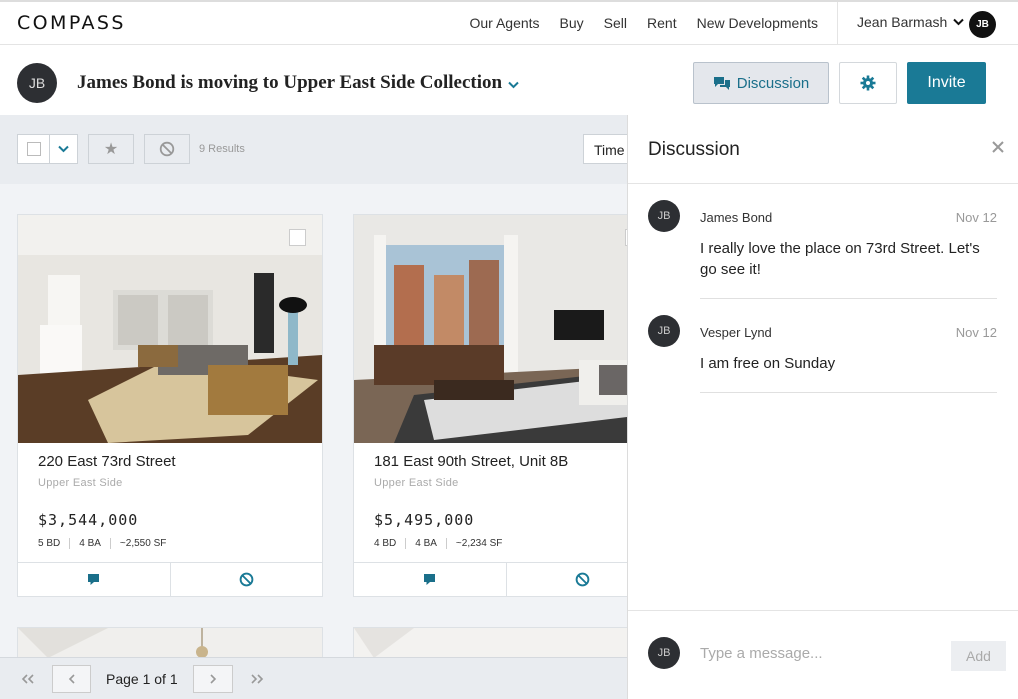 The image size is (1018, 699). I want to click on gear-icon, so click(868, 83).